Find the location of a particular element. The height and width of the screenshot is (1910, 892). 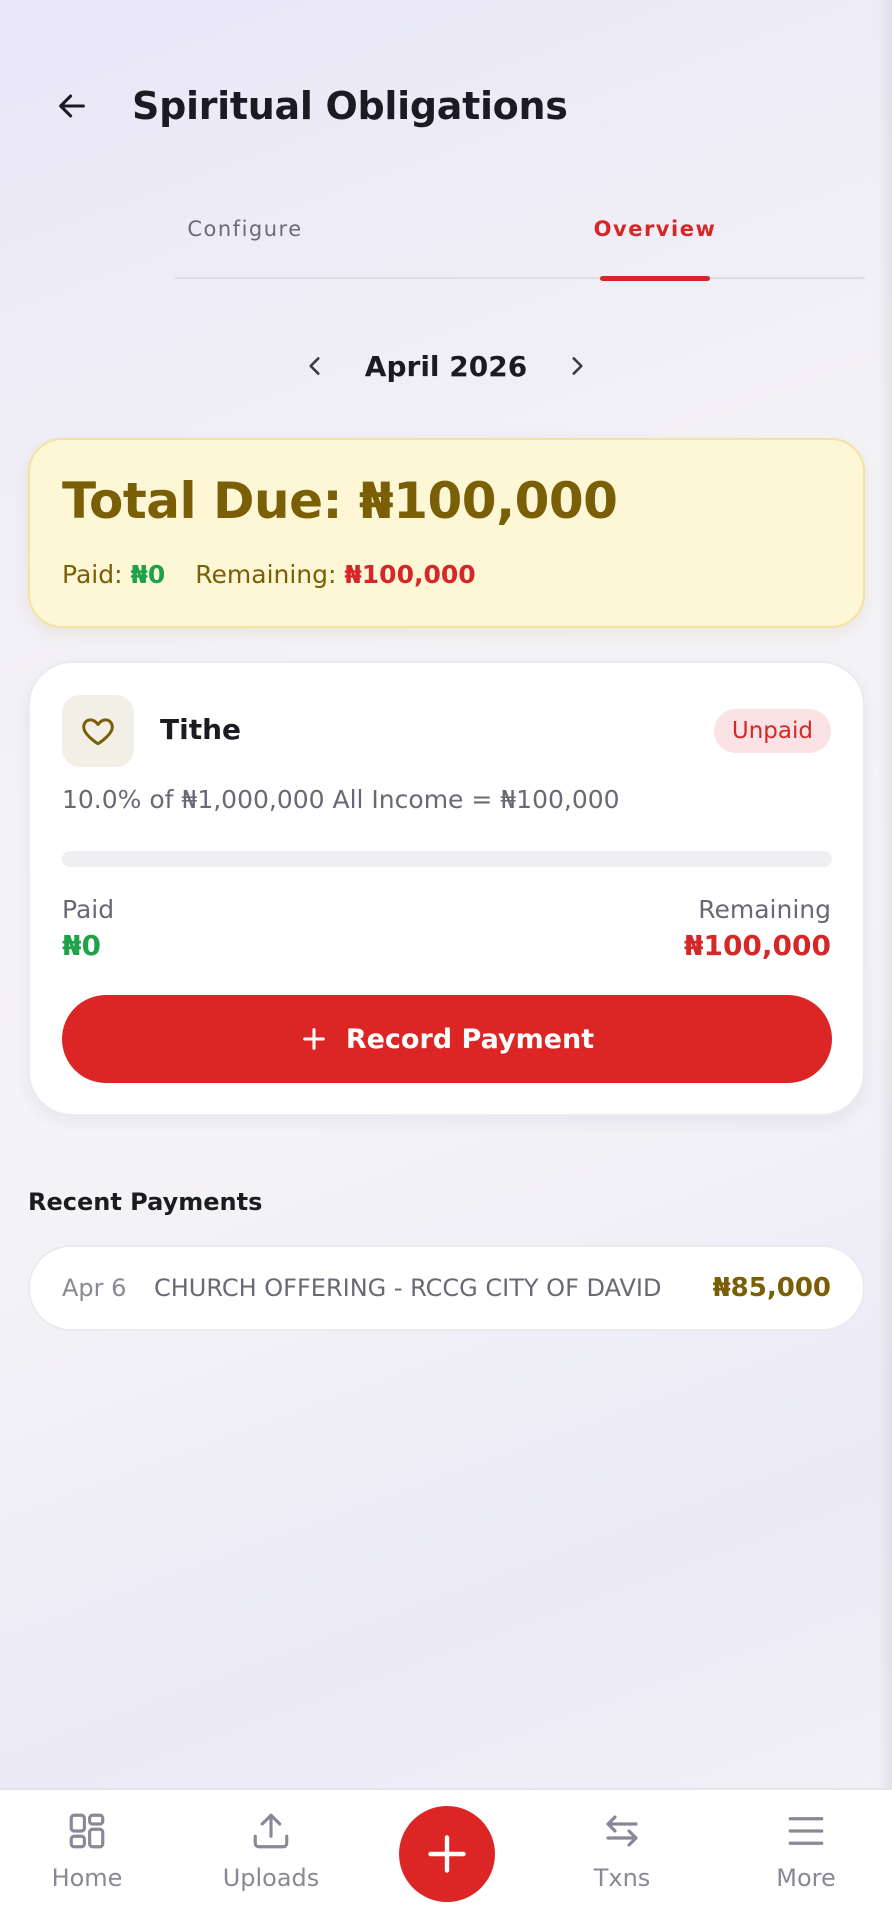

tab-bar: Configure Overview is located at coordinates (520, 243).